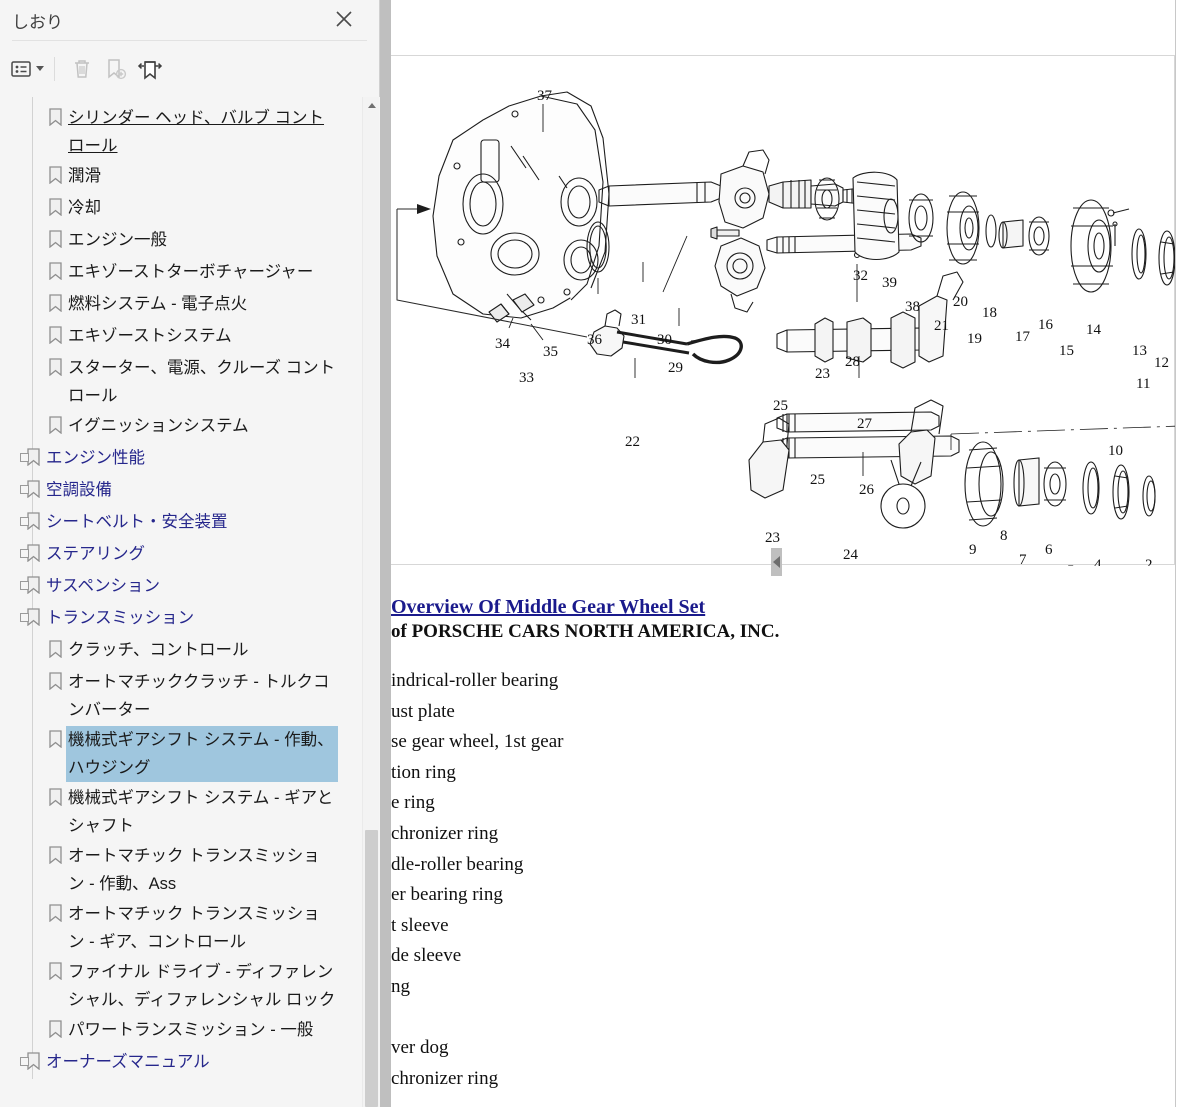  What do you see at coordinates (181, 273) in the screenshot?
I see `bookmark-item: エキゾーストターボチャージャー` at bounding box center [181, 273].